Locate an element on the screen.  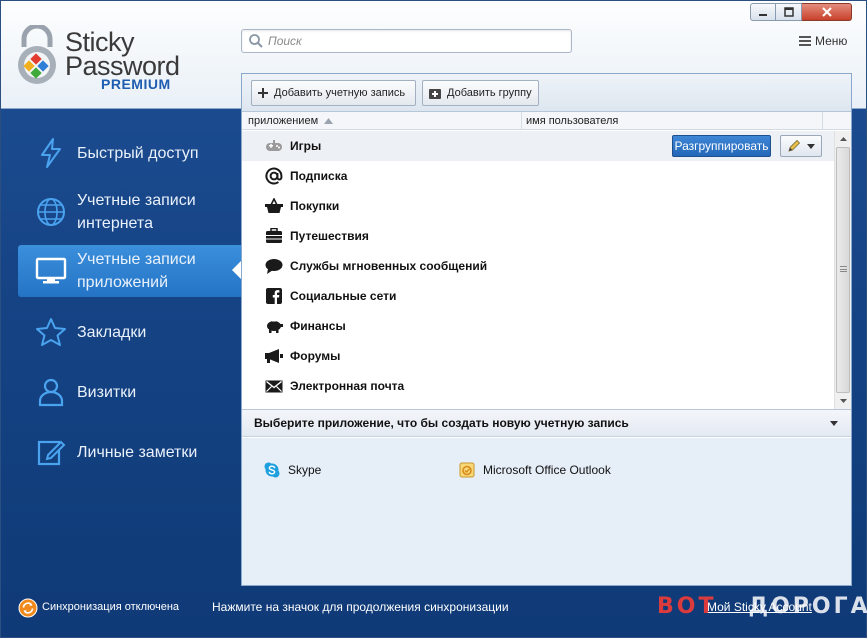
outlook-icon is located at coordinates (467, 470).